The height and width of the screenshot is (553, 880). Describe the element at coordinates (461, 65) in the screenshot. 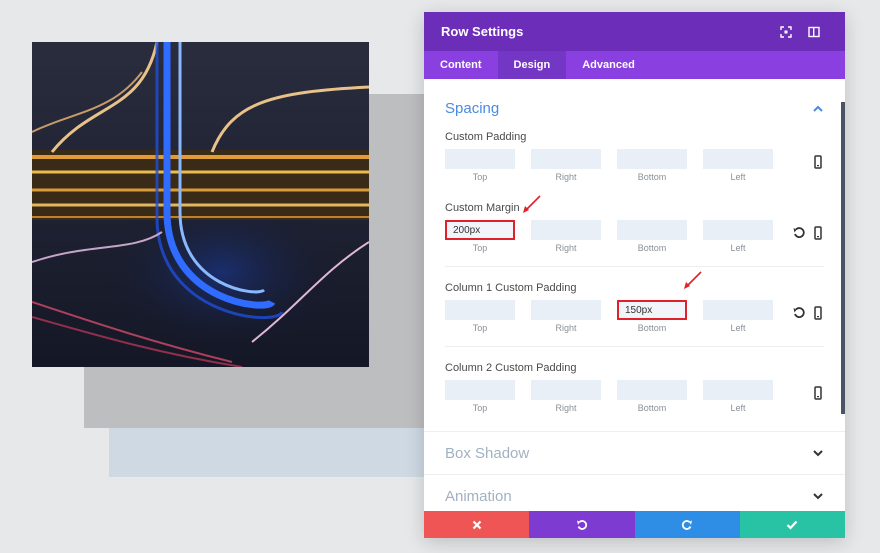

I see `tab-content: Content` at that location.